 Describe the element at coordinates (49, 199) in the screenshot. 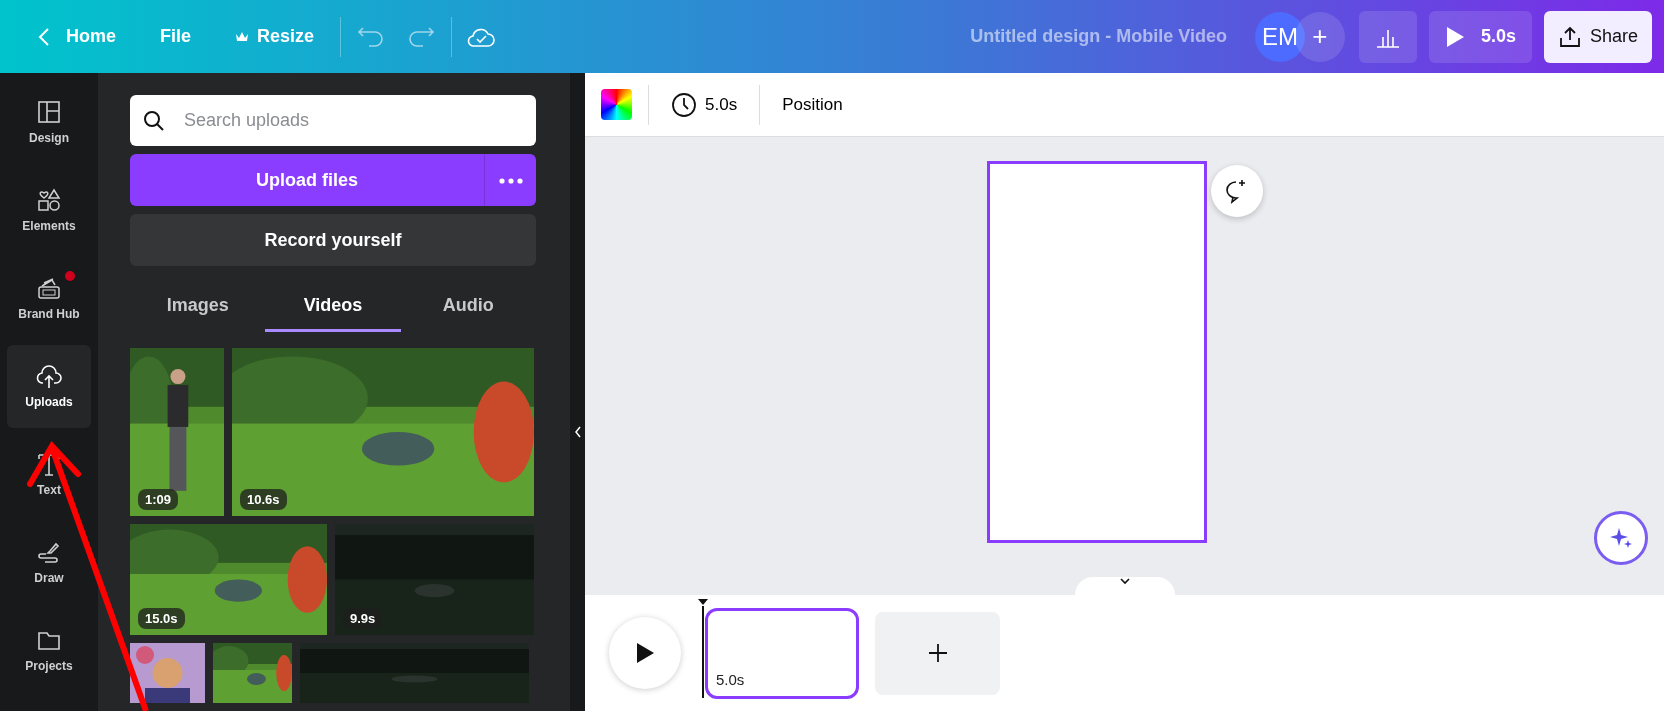

I see `shapes-icon` at that location.